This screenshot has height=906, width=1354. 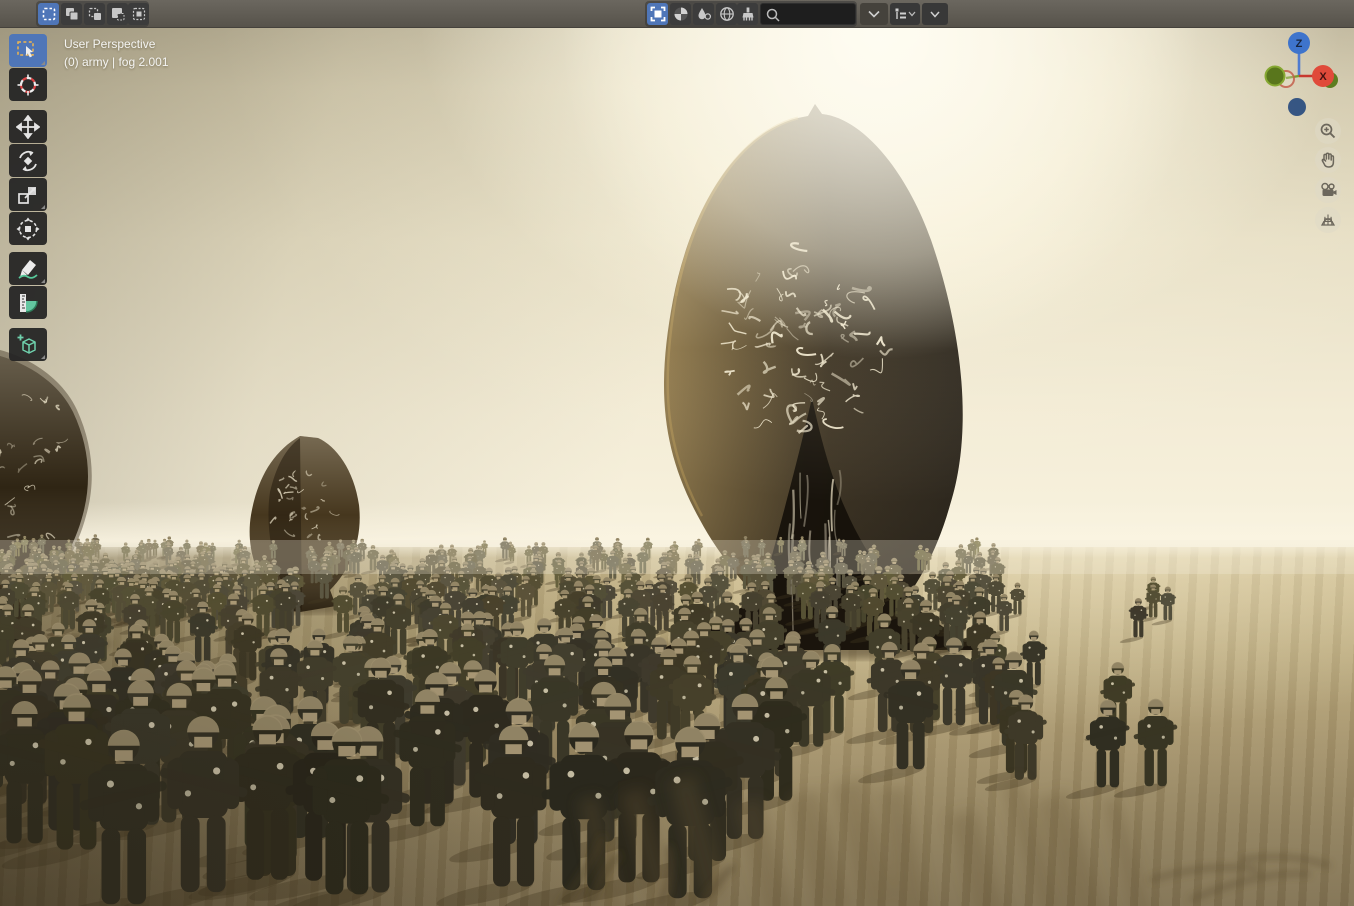 I want to click on axis-y-neg-ball, so click(x=1275, y=76).